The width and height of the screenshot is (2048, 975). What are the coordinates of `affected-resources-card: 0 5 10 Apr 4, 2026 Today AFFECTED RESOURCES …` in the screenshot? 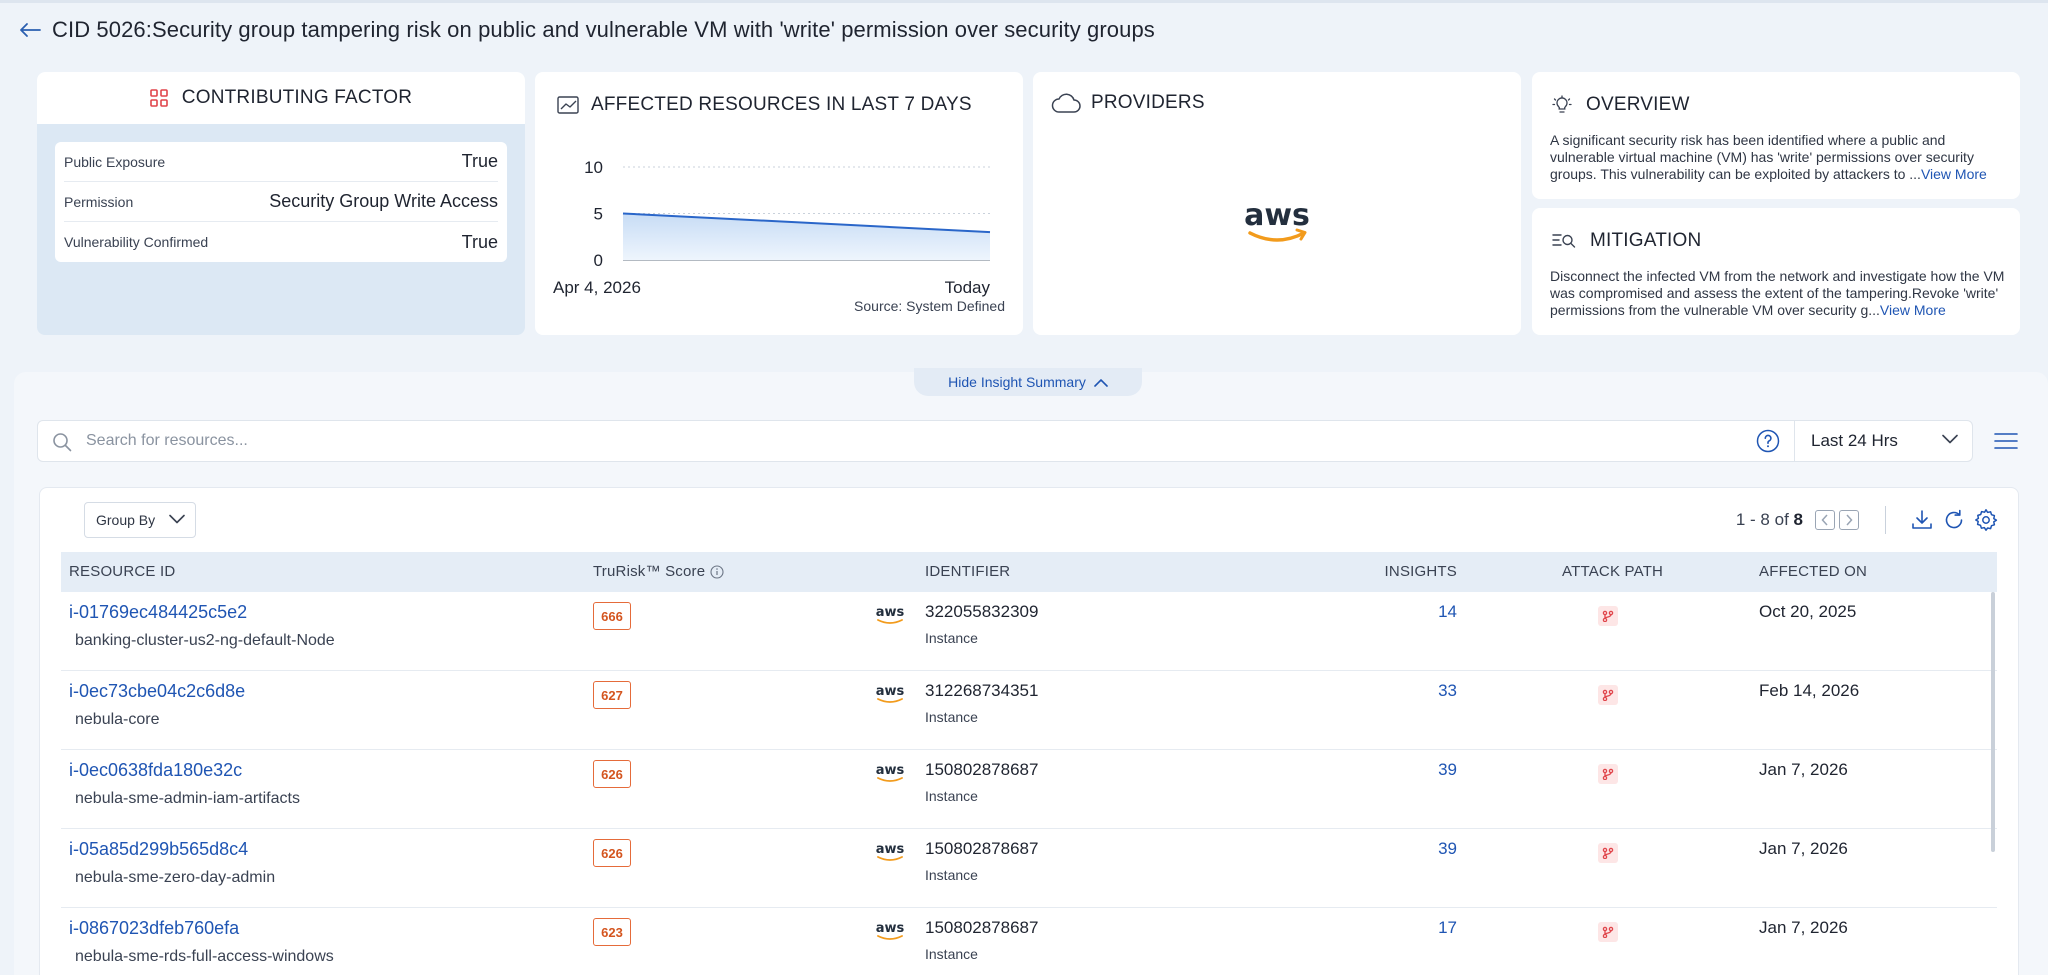 It's located at (779, 203).